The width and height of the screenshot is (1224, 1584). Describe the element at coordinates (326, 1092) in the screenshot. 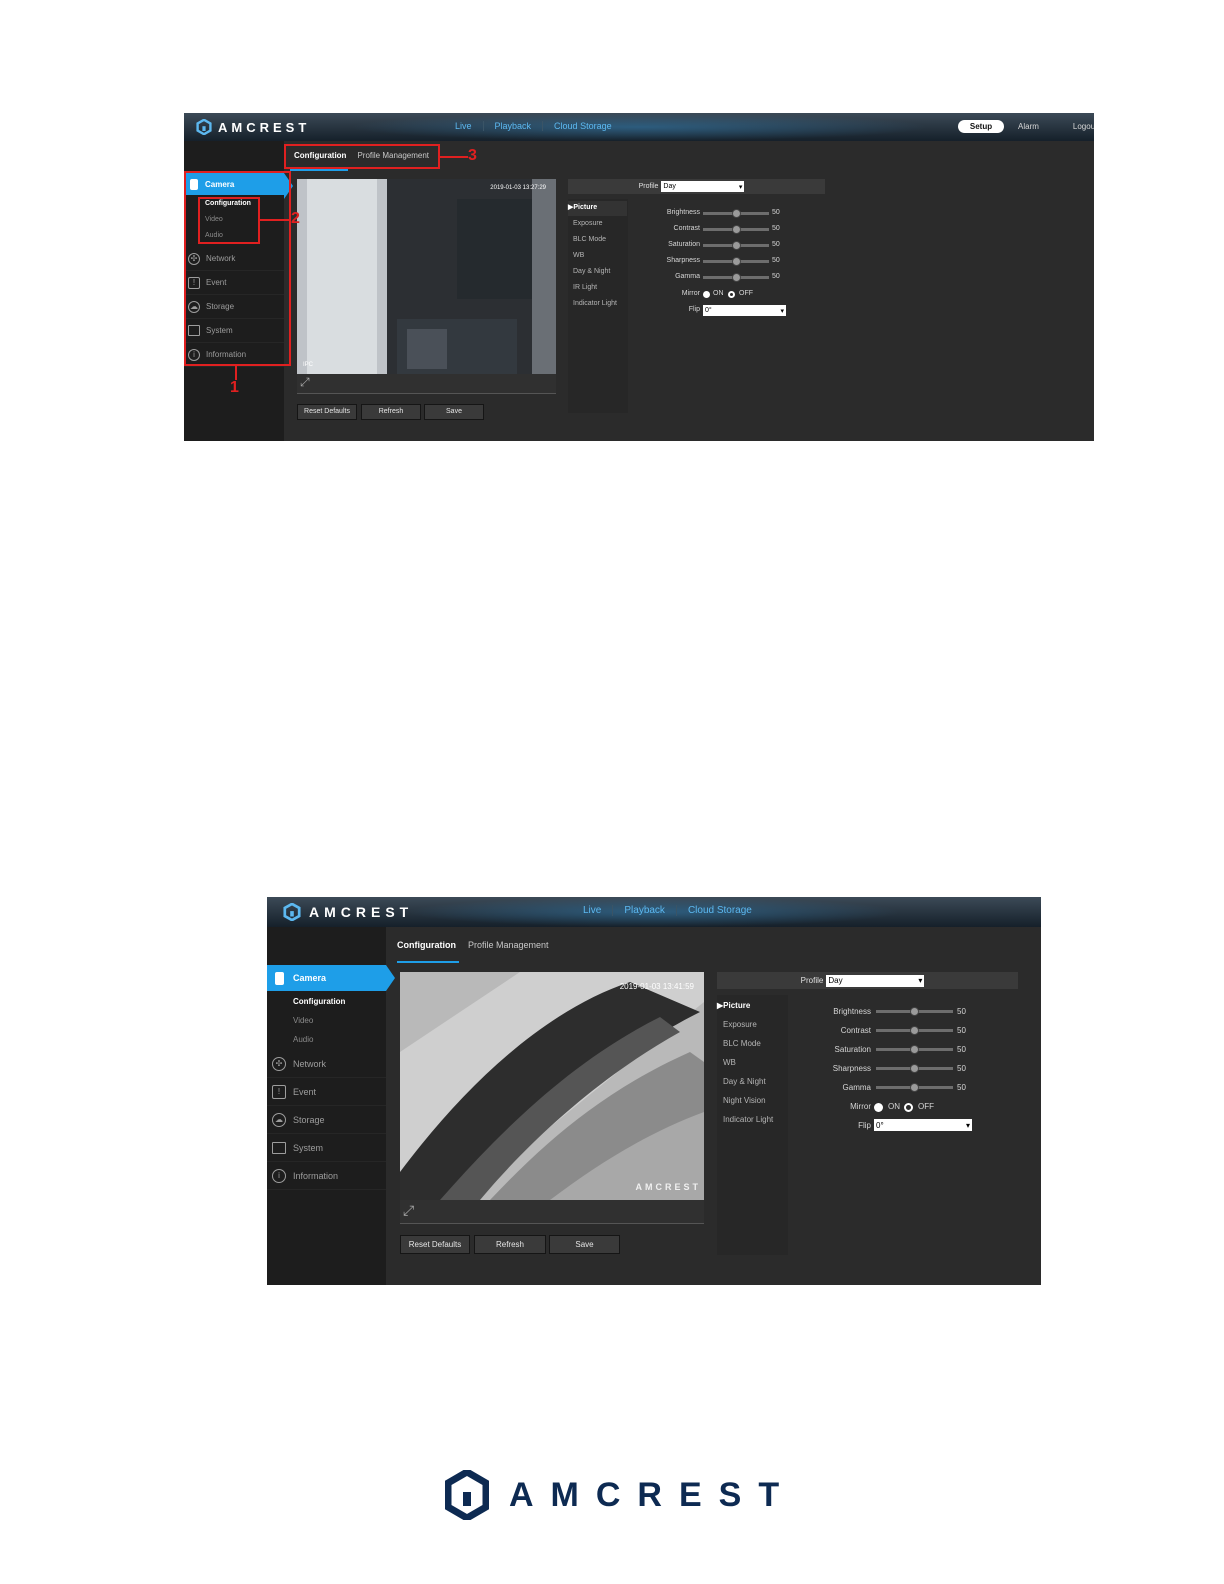

I see `sidebar-item-event: ! Event` at that location.